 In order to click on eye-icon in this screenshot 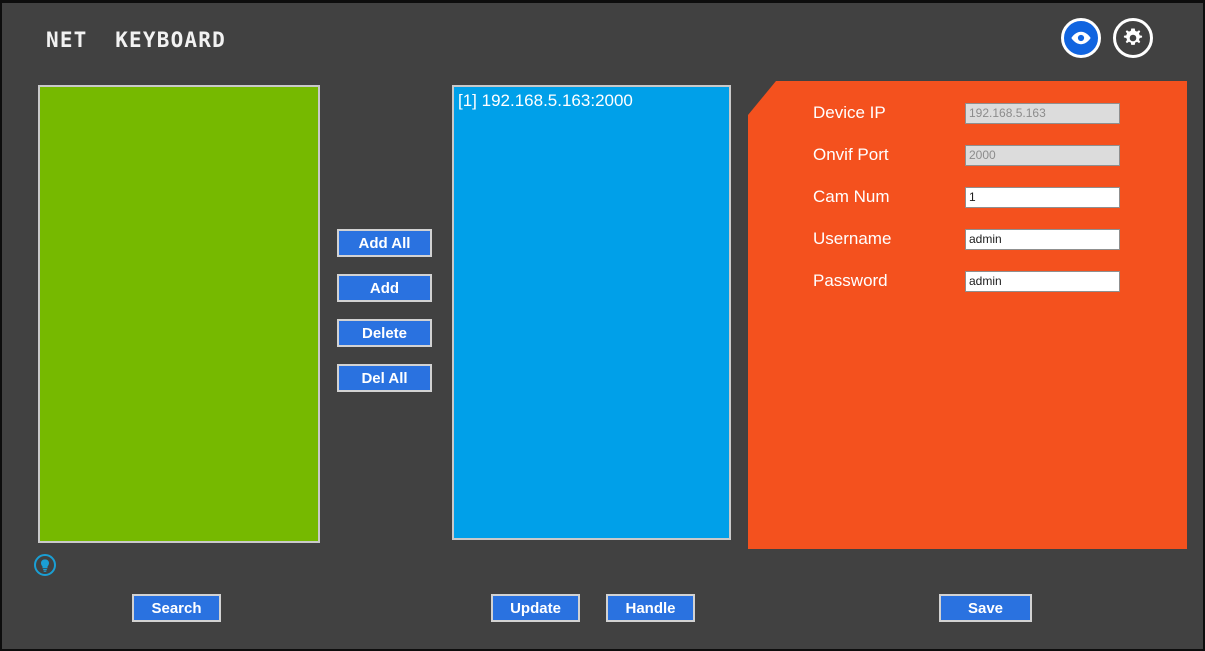, I will do `click(1081, 38)`.